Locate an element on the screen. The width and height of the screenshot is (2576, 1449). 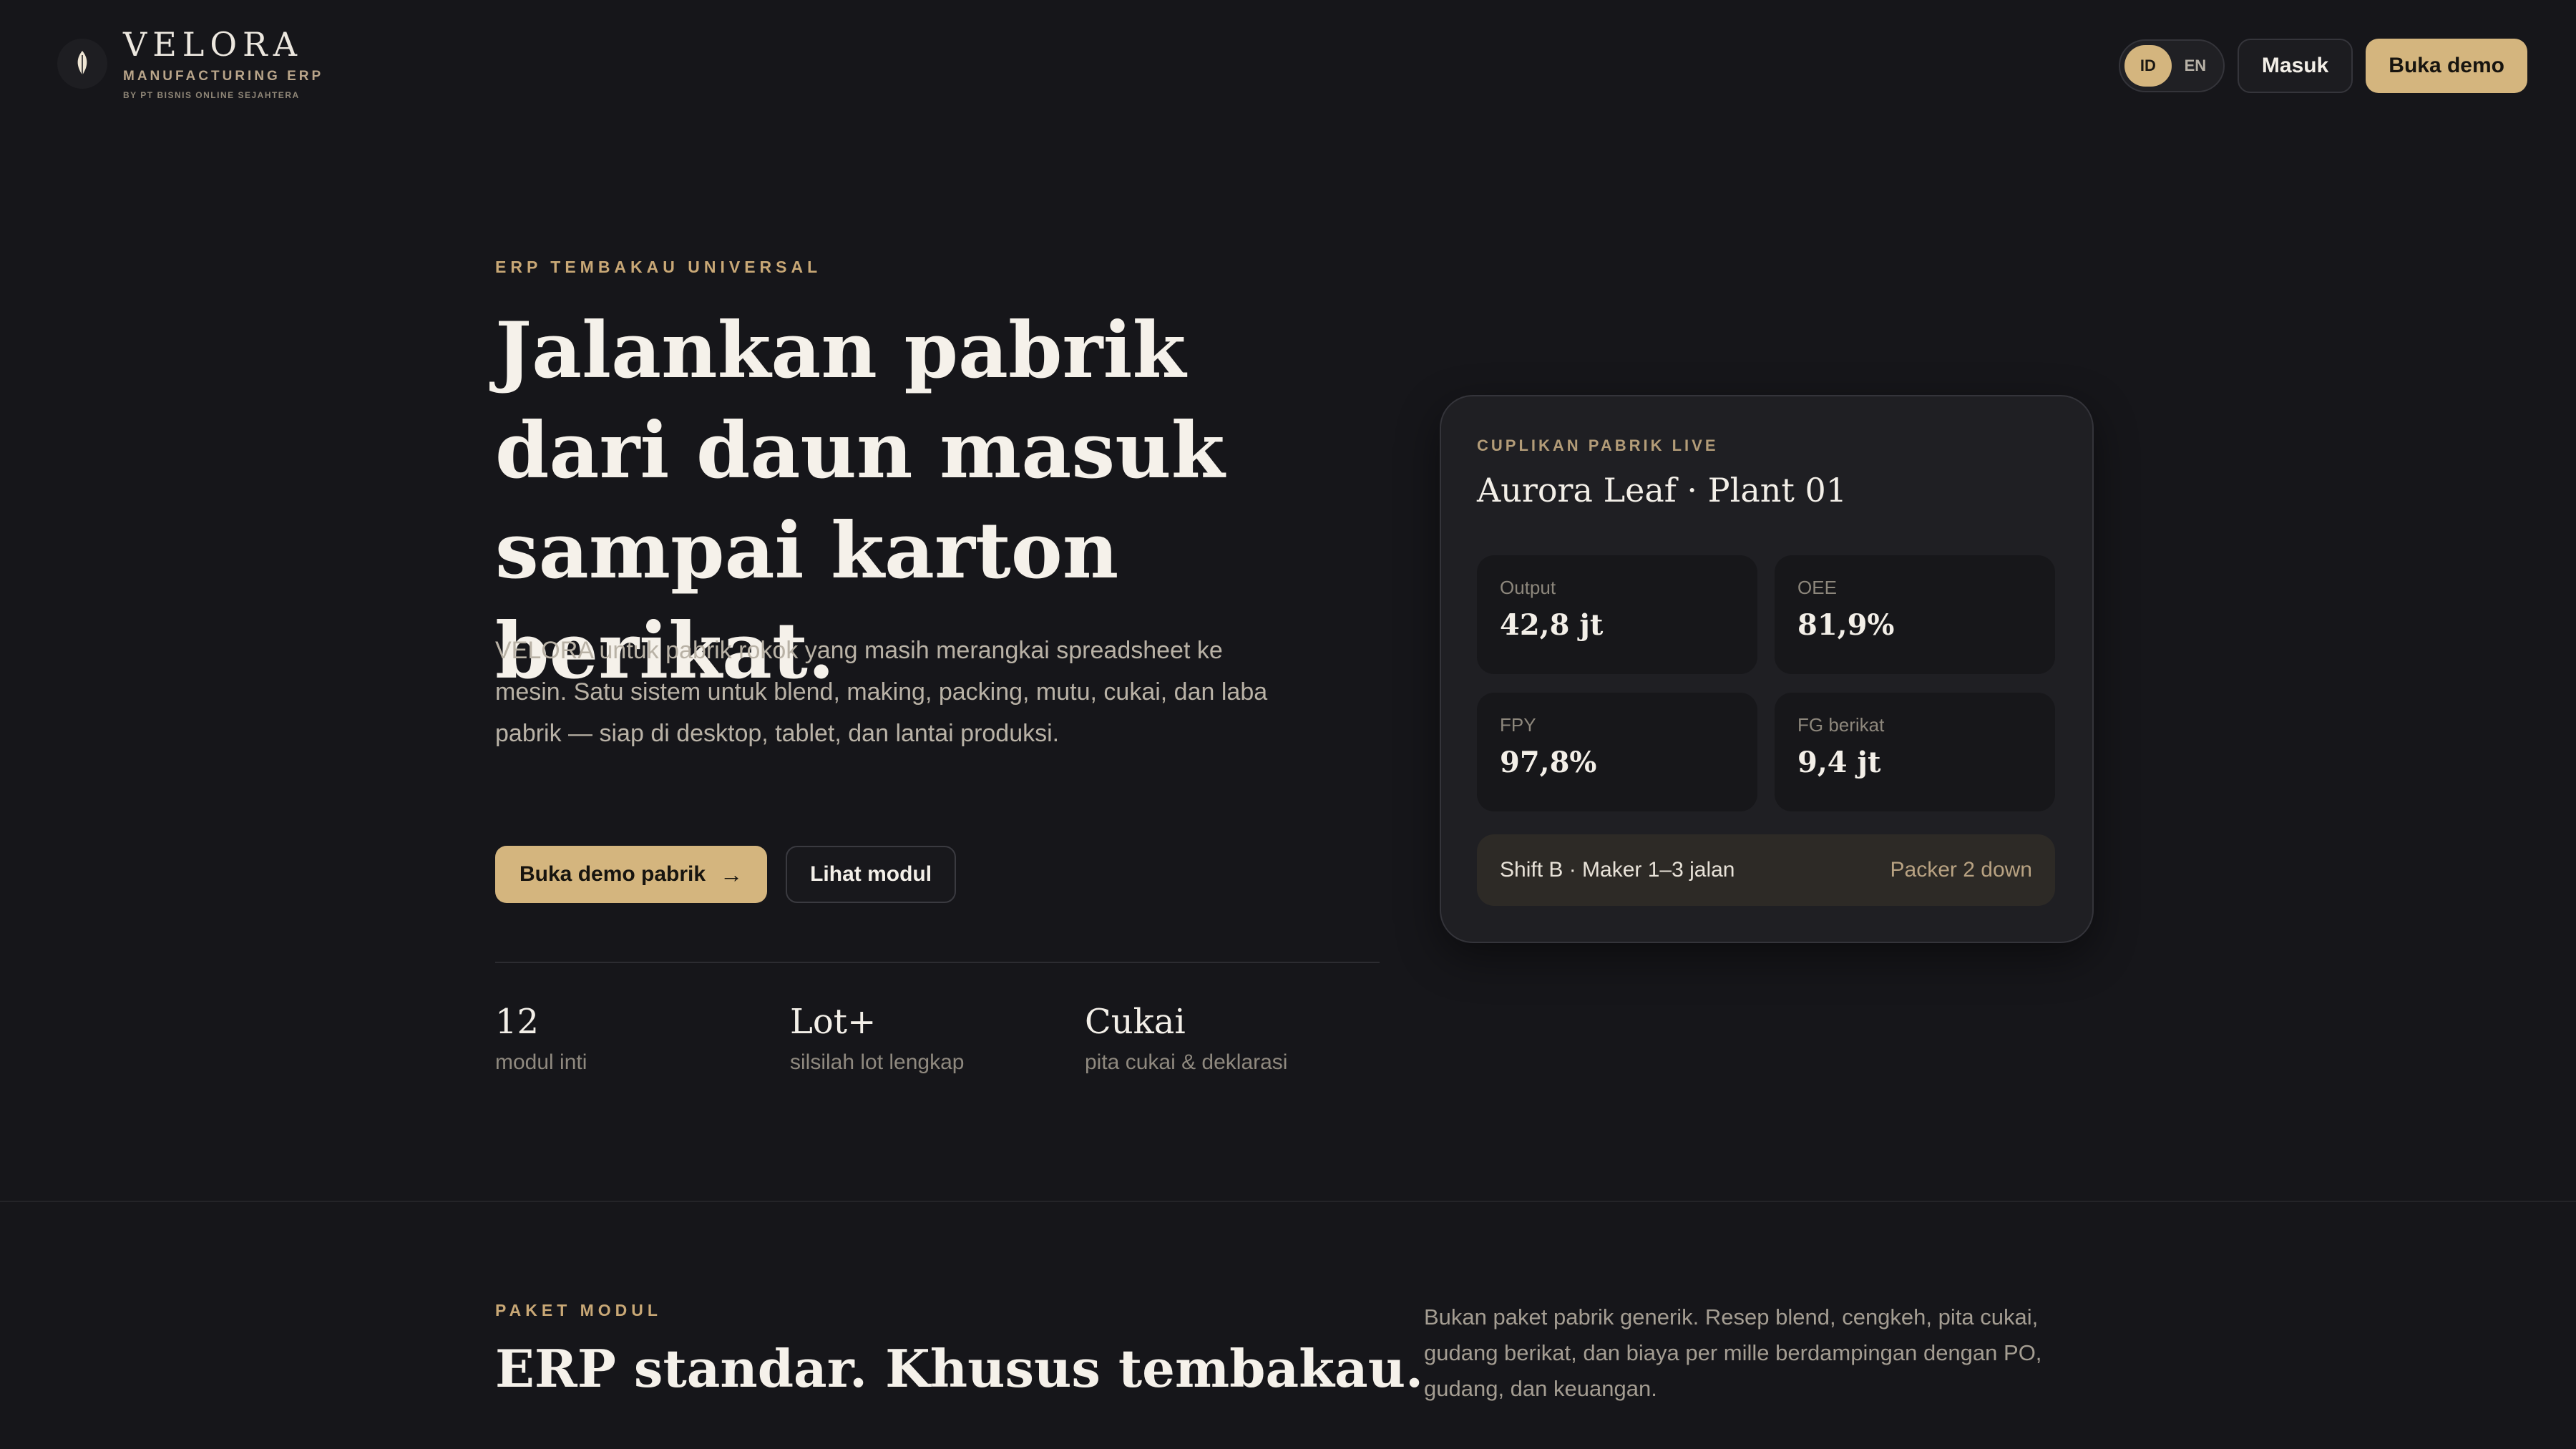
kpi-label: OEE is located at coordinates (1817, 587).